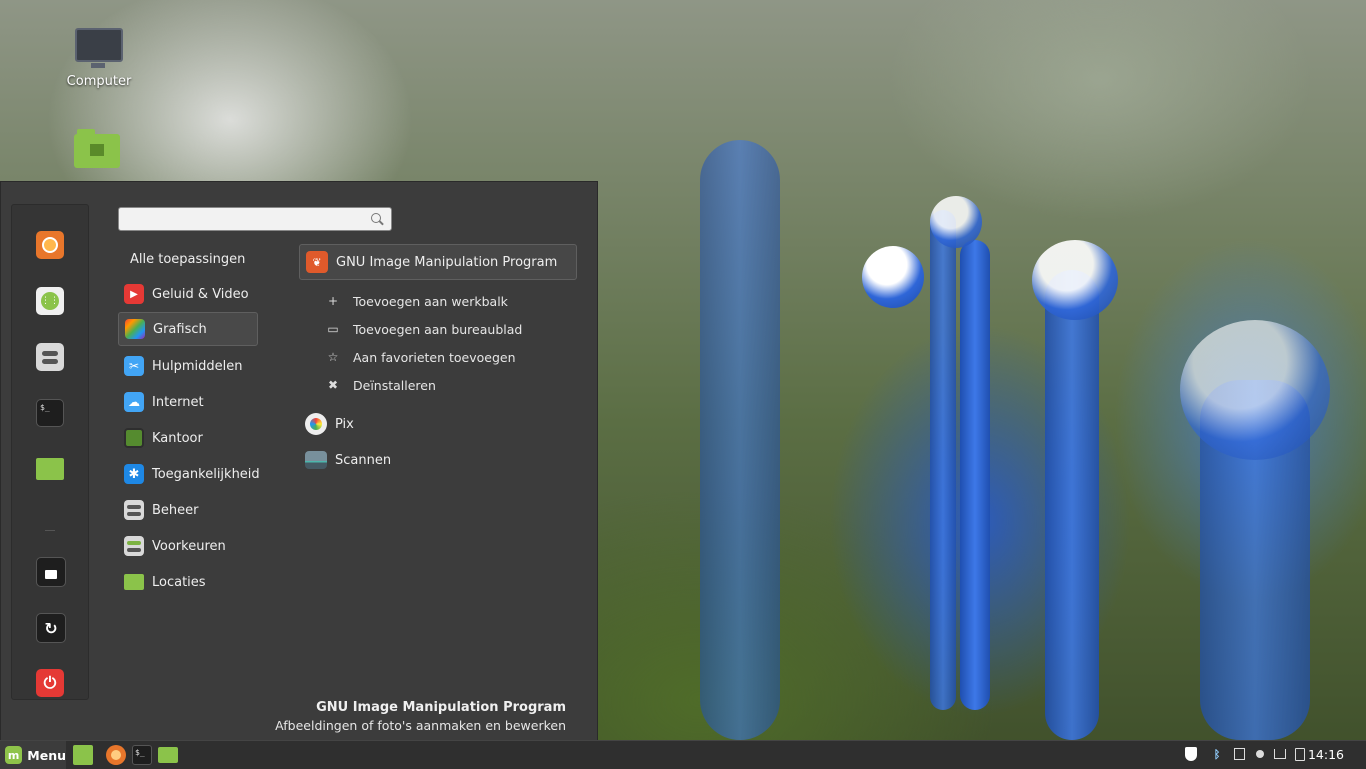 The height and width of the screenshot is (769, 1366). Describe the element at coordinates (135, 329) in the screenshot. I see `graphics-icon` at that location.